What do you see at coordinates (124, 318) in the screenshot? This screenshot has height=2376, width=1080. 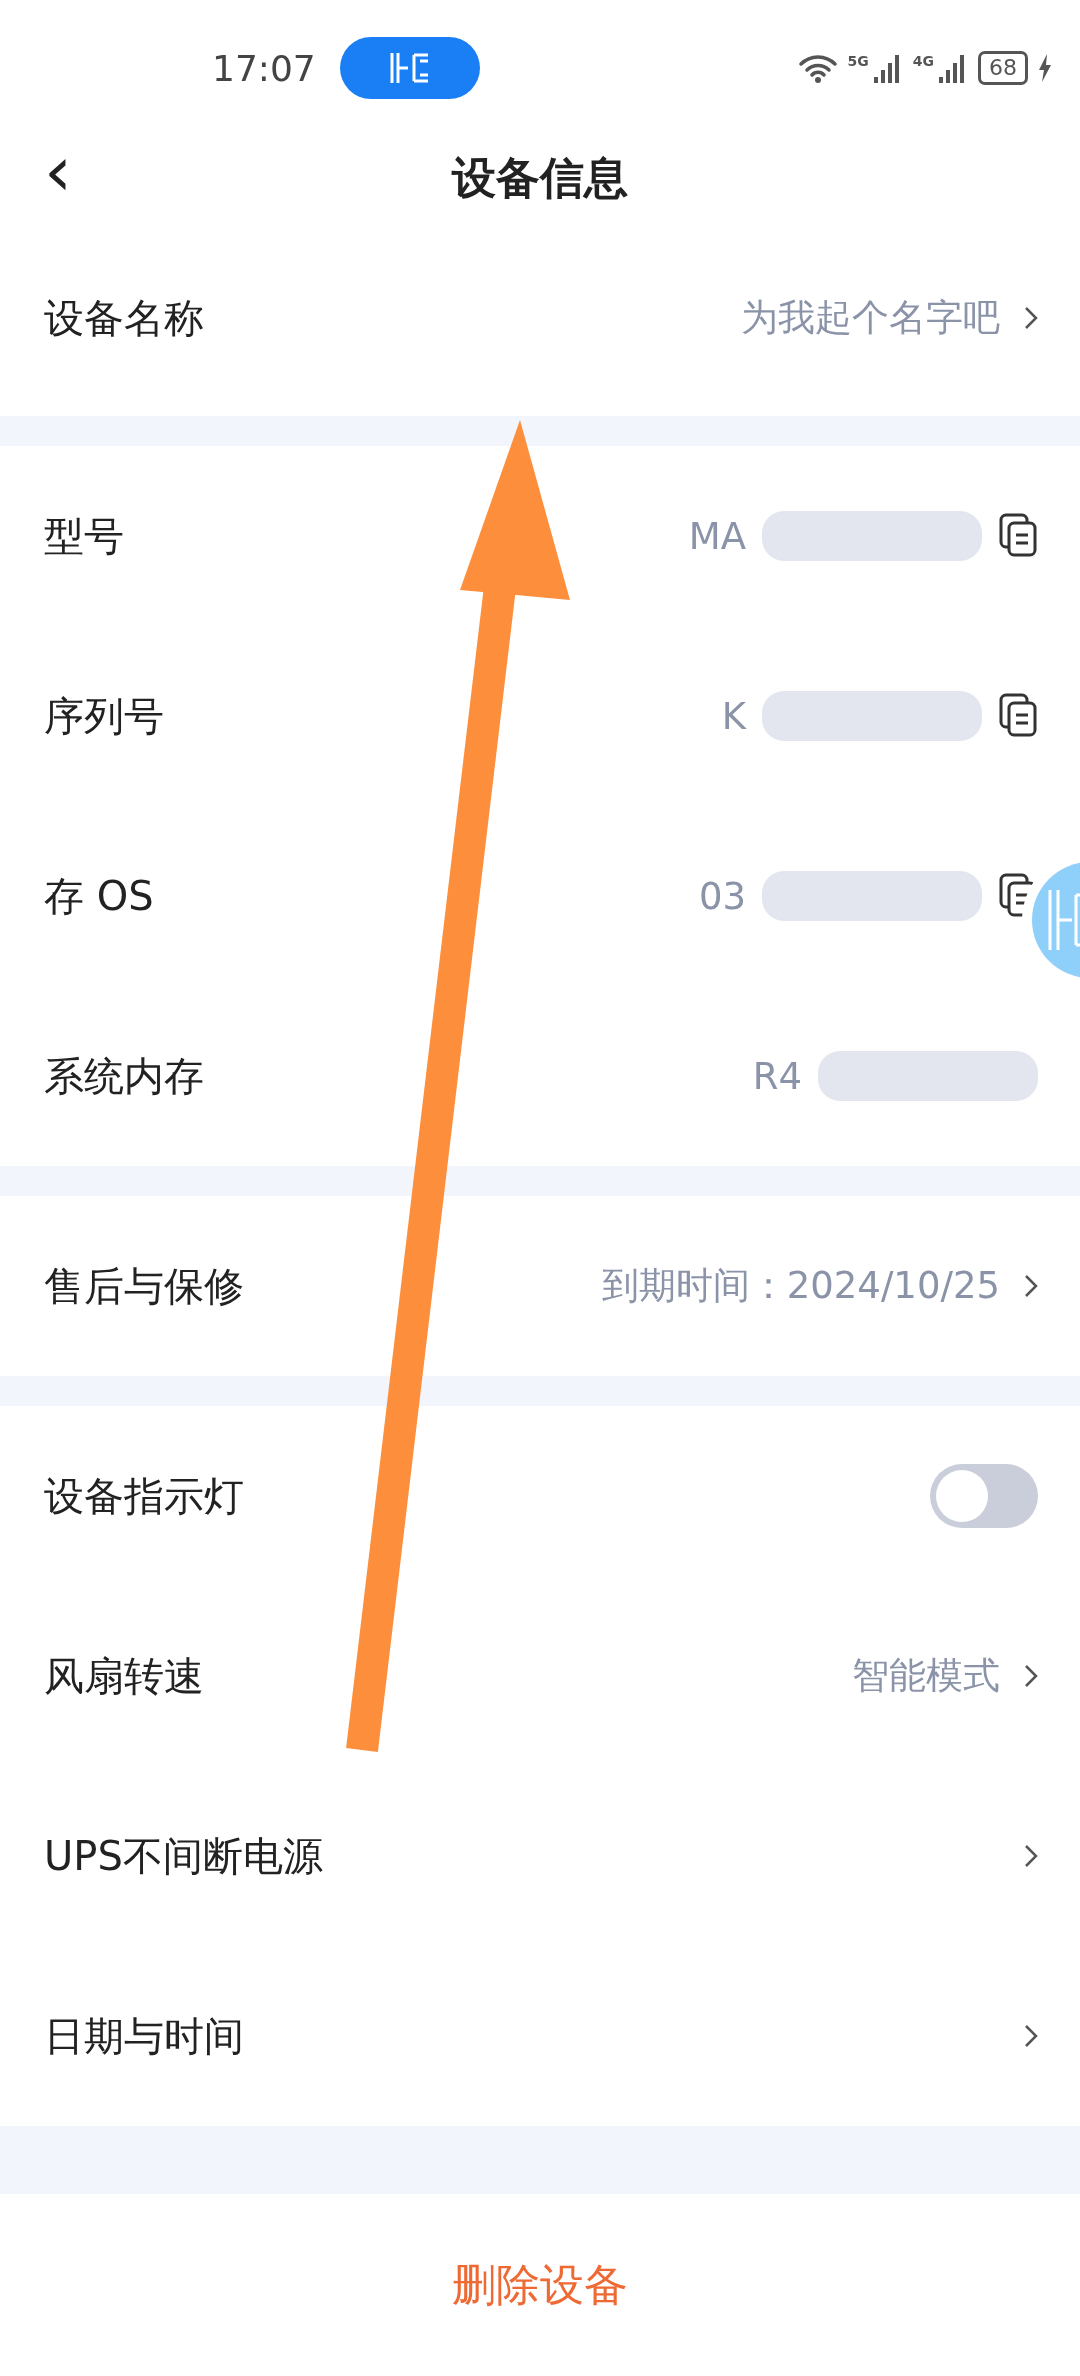 I see `row-label: 设备名称` at bounding box center [124, 318].